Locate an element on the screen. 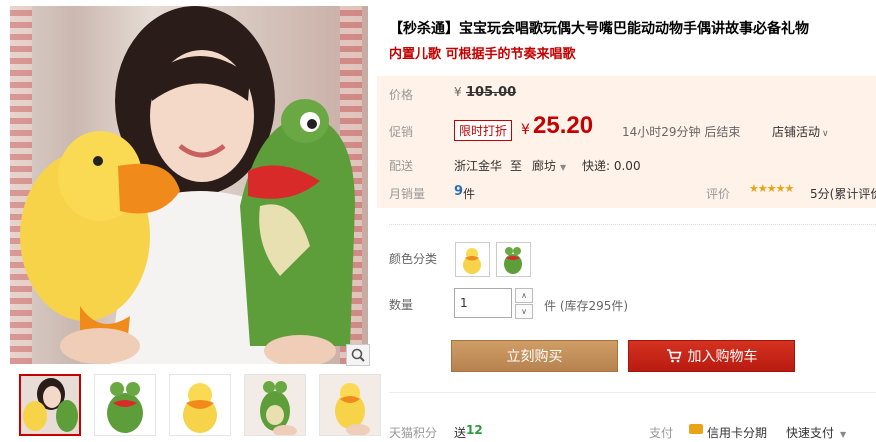 The height and width of the screenshot is (442, 876). quantity-increase-button: ∧ is located at coordinates (524, 295).